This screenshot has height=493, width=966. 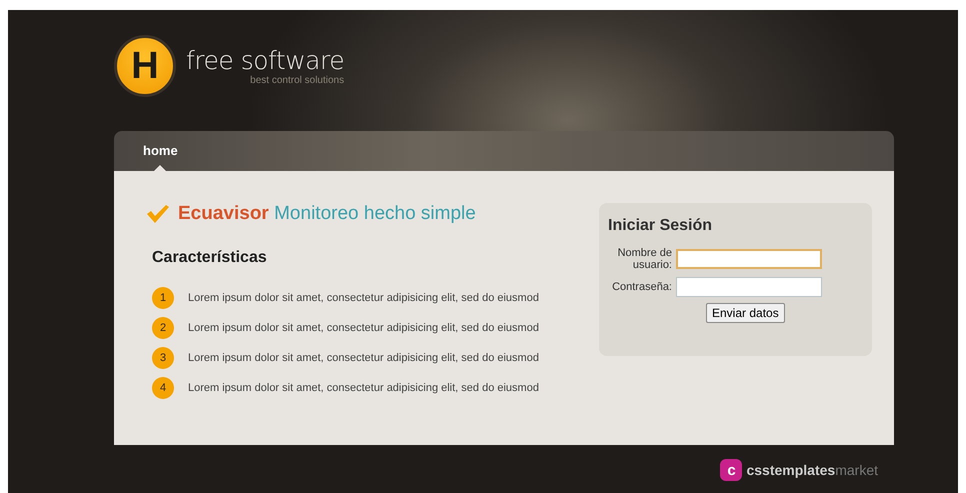 I want to click on section-heading: Características, so click(x=210, y=258).